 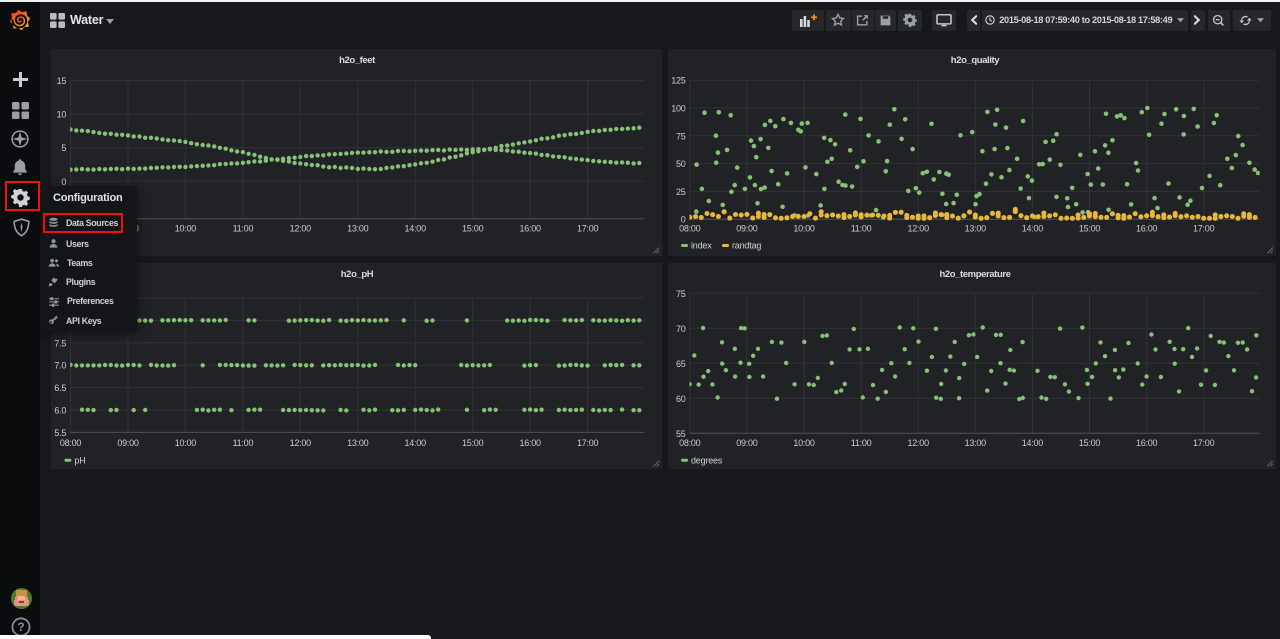 What do you see at coordinates (60, 432) in the screenshot?
I see `svg-text: 5.5` at bounding box center [60, 432].